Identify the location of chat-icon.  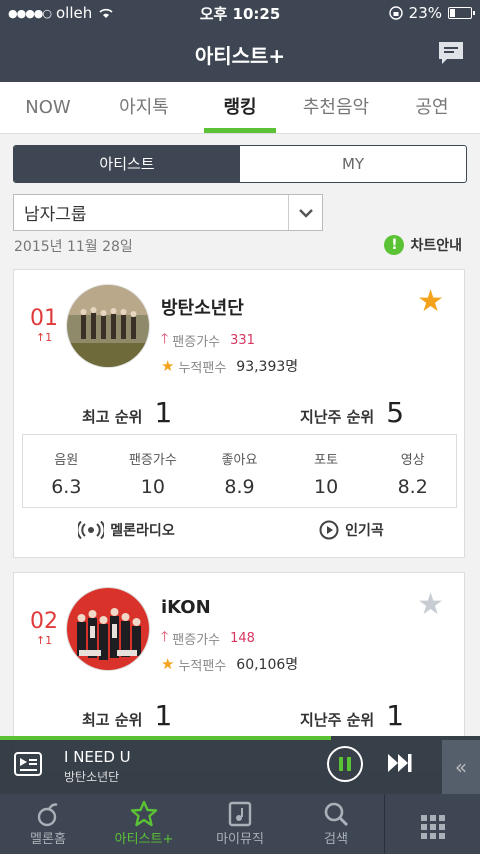
(451, 53).